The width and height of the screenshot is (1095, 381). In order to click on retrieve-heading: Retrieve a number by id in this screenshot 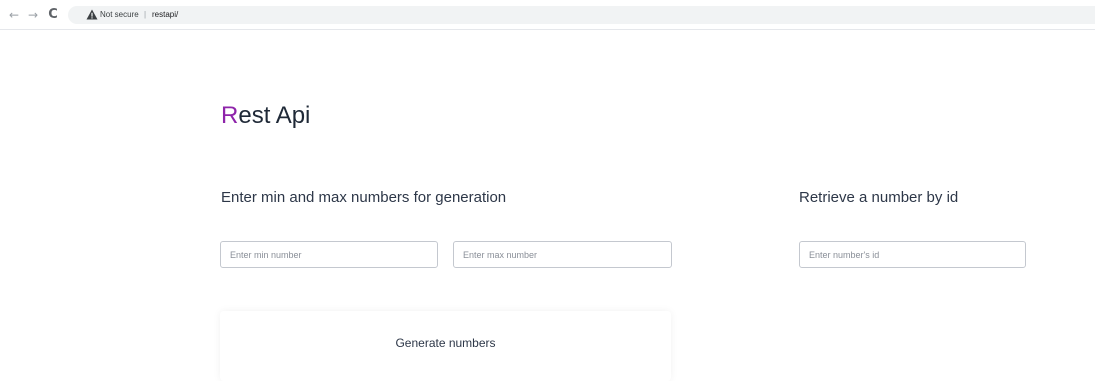, I will do `click(879, 197)`.